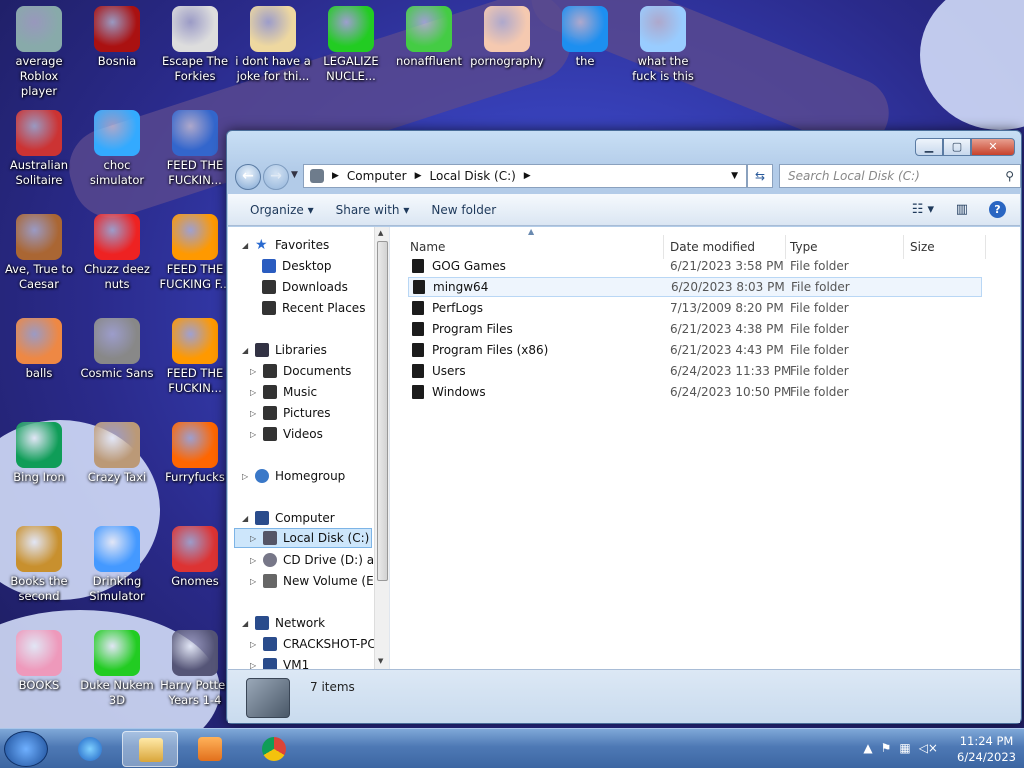  Describe the element at coordinates (284, 350) in the screenshot. I see `nav-libraries: ◢ Libraries` at that location.